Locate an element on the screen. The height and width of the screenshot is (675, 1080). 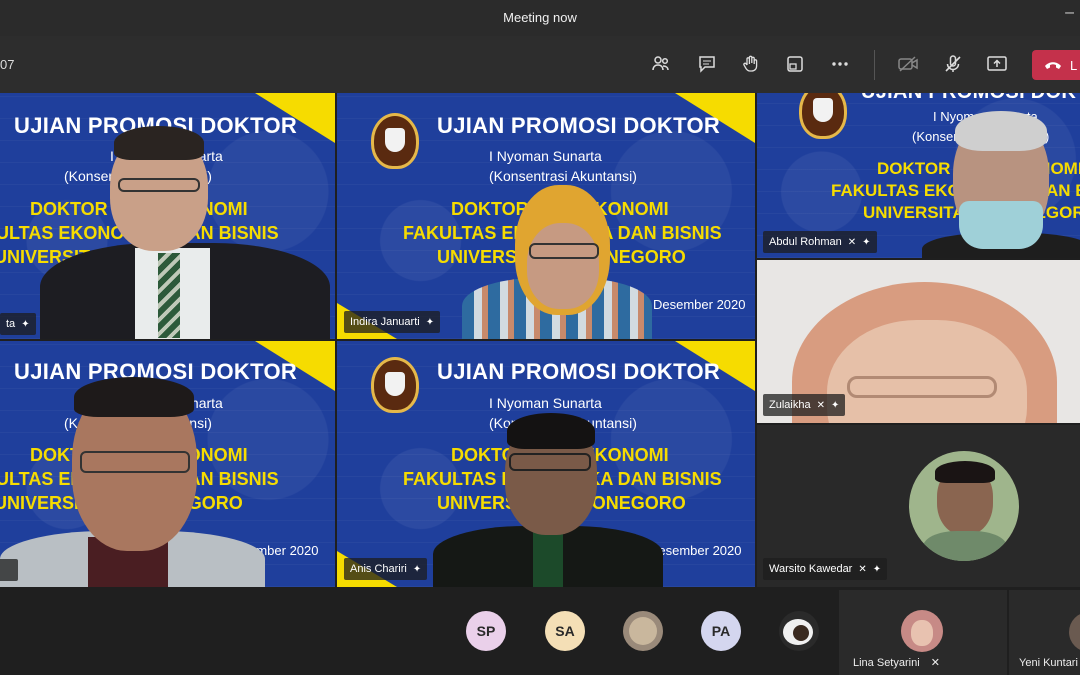
leave-button: L is located at coordinates (1056, 65).